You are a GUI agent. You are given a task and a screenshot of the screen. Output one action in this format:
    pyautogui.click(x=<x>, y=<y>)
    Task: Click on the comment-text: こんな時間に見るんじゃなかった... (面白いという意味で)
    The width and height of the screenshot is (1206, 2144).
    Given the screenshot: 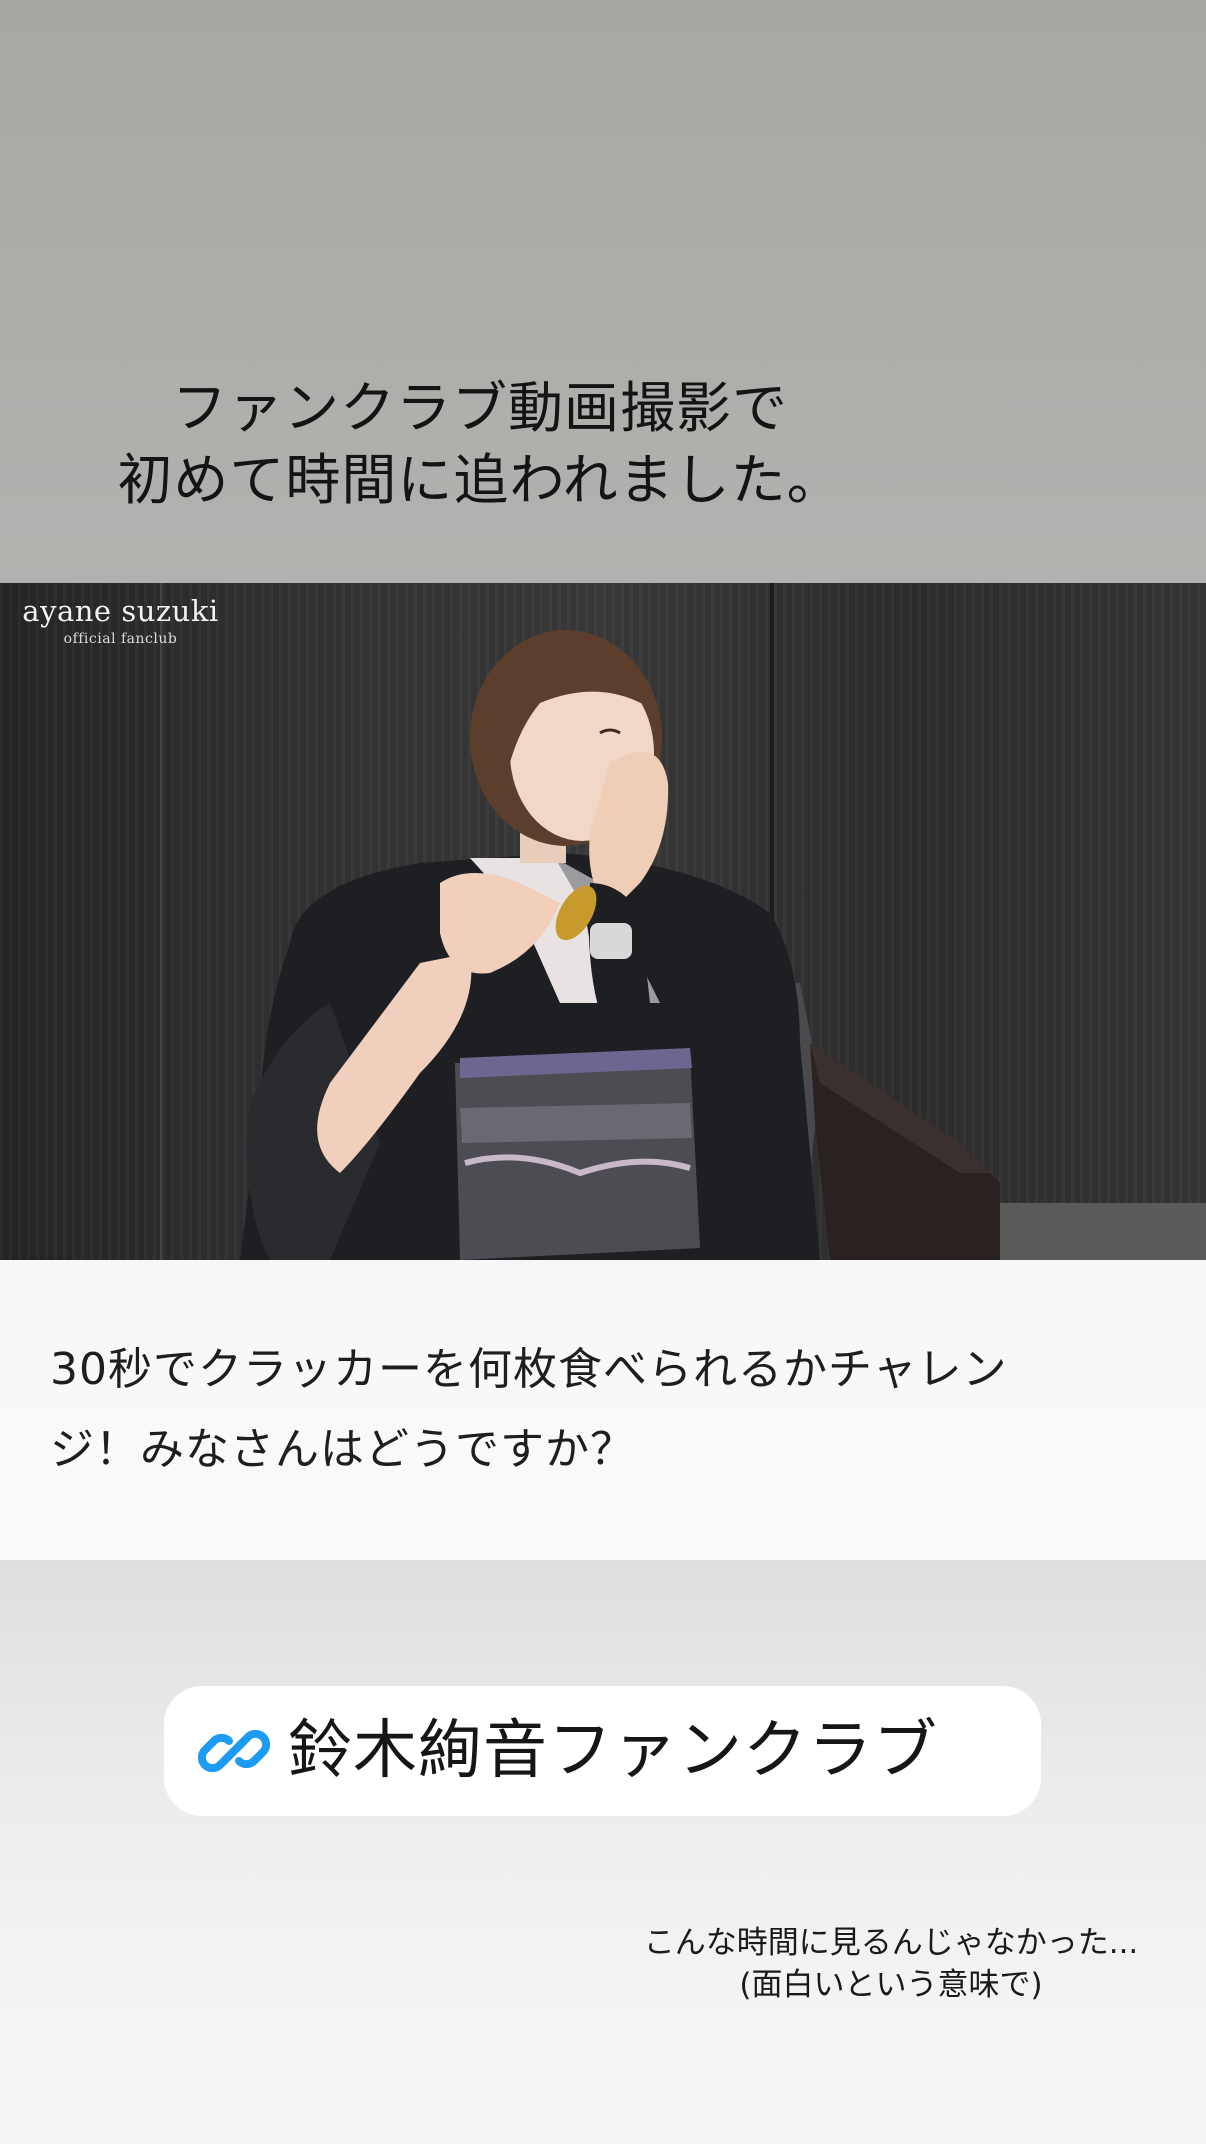 What is the action you would take?
    pyautogui.click(x=891, y=1964)
    